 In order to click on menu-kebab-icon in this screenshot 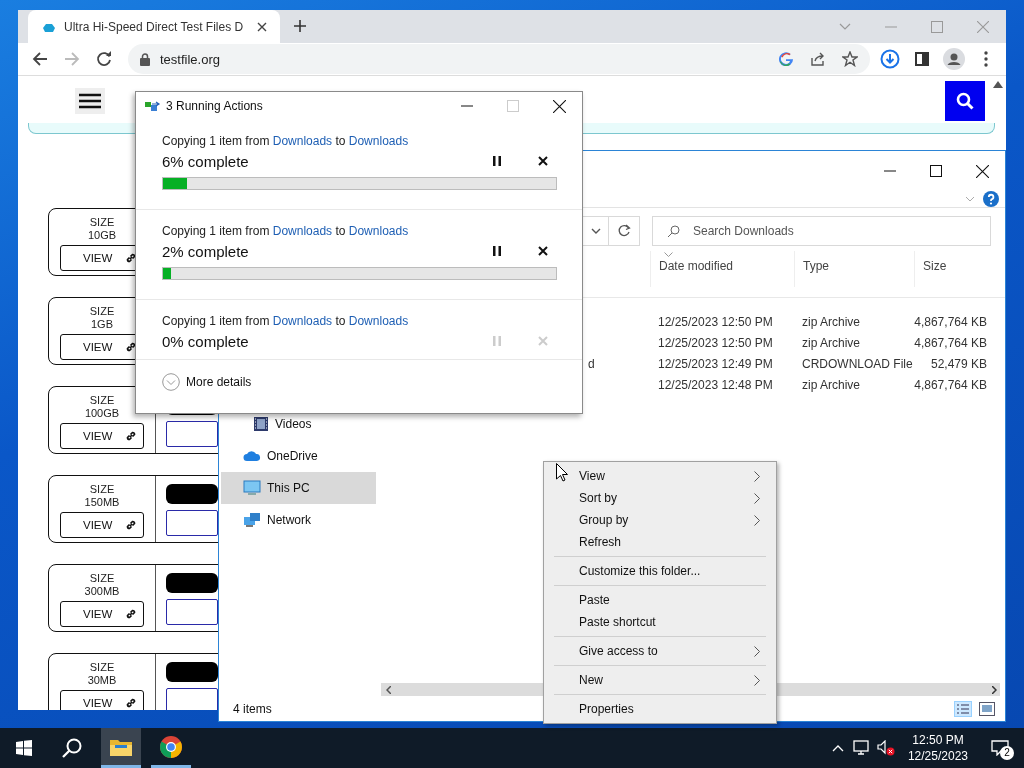, I will do `click(986, 59)`.